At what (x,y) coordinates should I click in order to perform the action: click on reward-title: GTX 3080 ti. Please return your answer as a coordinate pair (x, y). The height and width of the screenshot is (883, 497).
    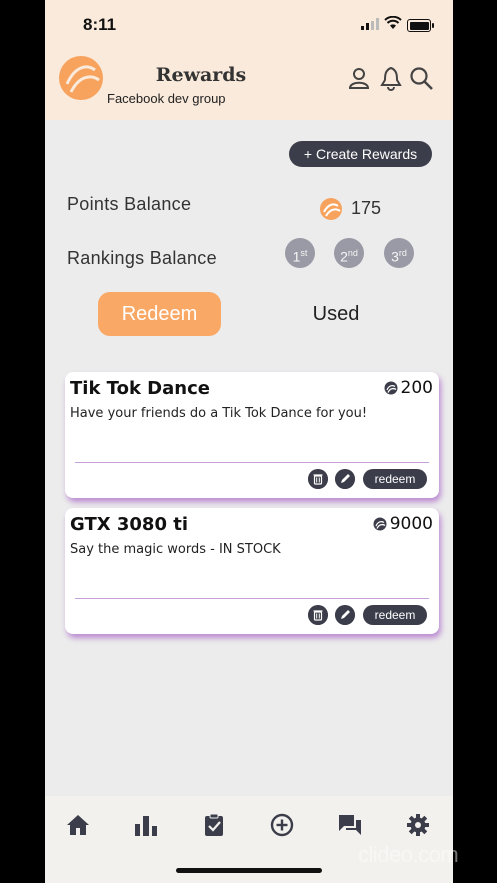
    Looking at the image, I should click on (129, 524).